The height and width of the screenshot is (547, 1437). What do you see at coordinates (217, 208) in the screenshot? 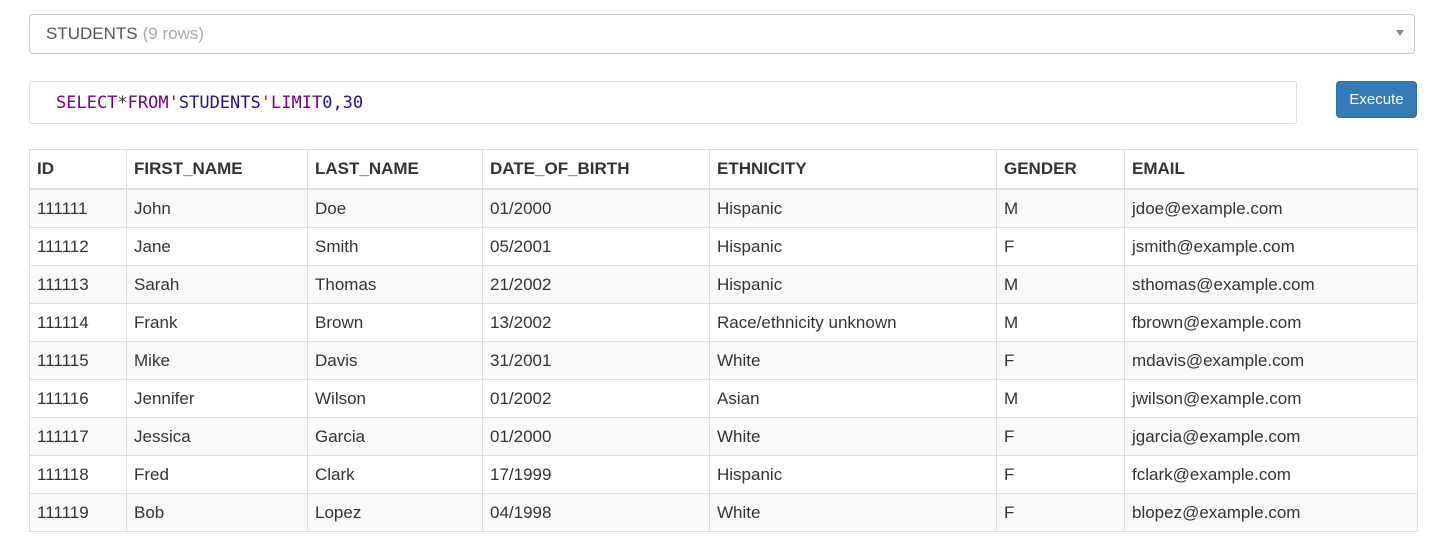
I see `cell-first-name: John` at bounding box center [217, 208].